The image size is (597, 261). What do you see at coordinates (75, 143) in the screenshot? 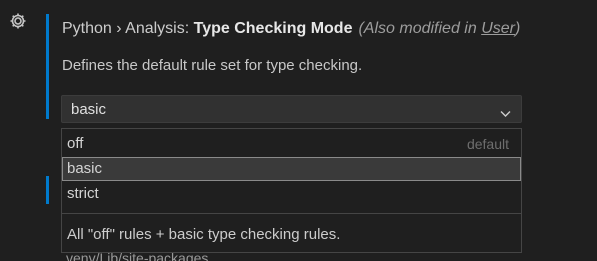
I see `option-label: off` at bounding box center [75, 143].